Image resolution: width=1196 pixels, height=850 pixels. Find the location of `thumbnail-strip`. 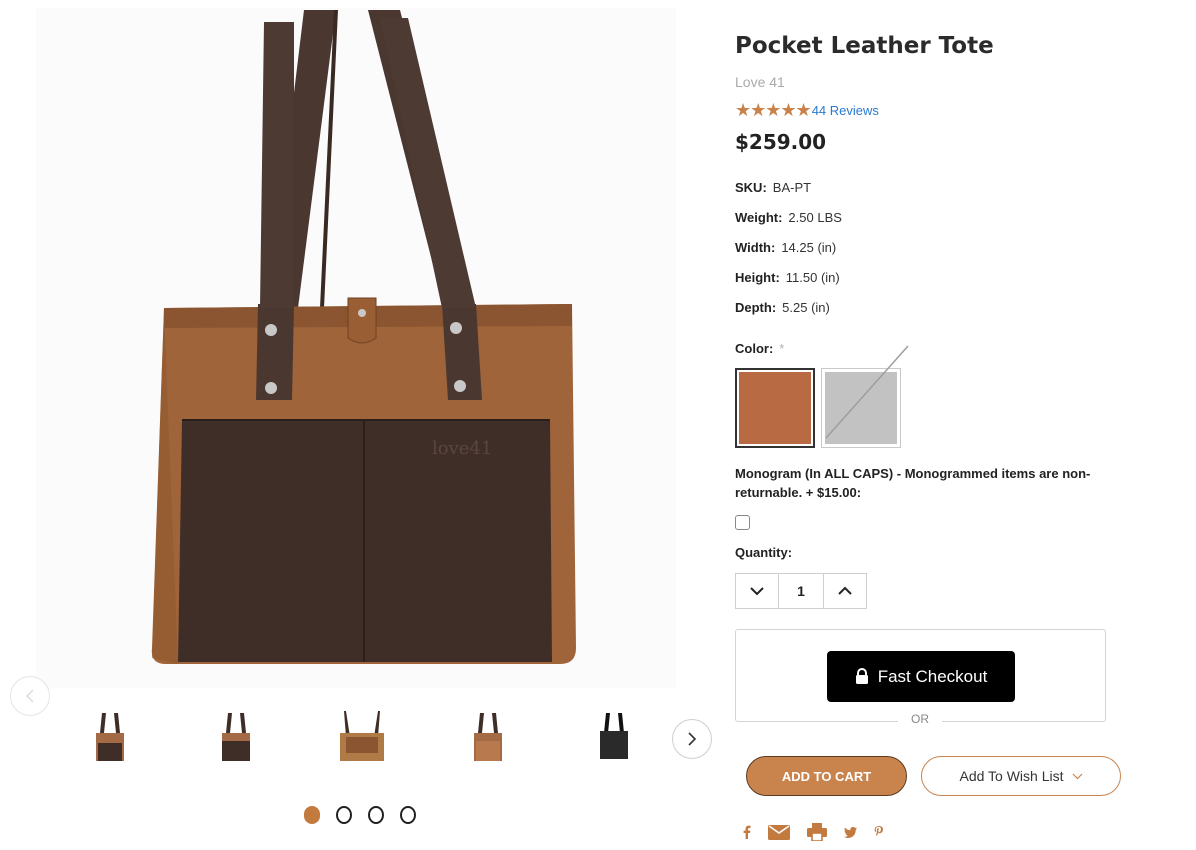

thumbnail-strip is located at coordinates (362, 737).